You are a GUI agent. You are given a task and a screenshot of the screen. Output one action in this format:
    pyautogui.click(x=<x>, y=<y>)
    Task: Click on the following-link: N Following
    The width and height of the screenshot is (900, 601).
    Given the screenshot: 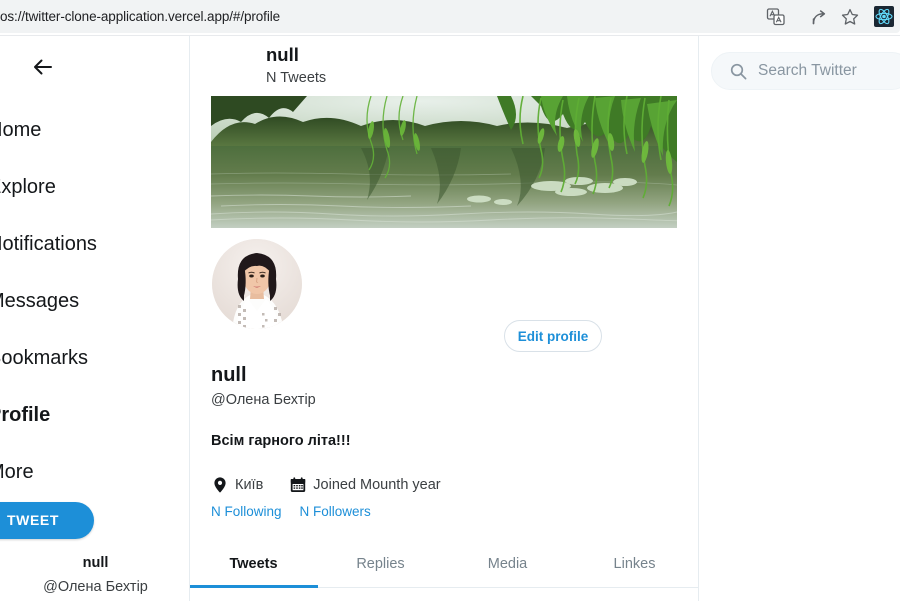 What is the action you would take?
    pyautogui.click(x=246, y=511)
    